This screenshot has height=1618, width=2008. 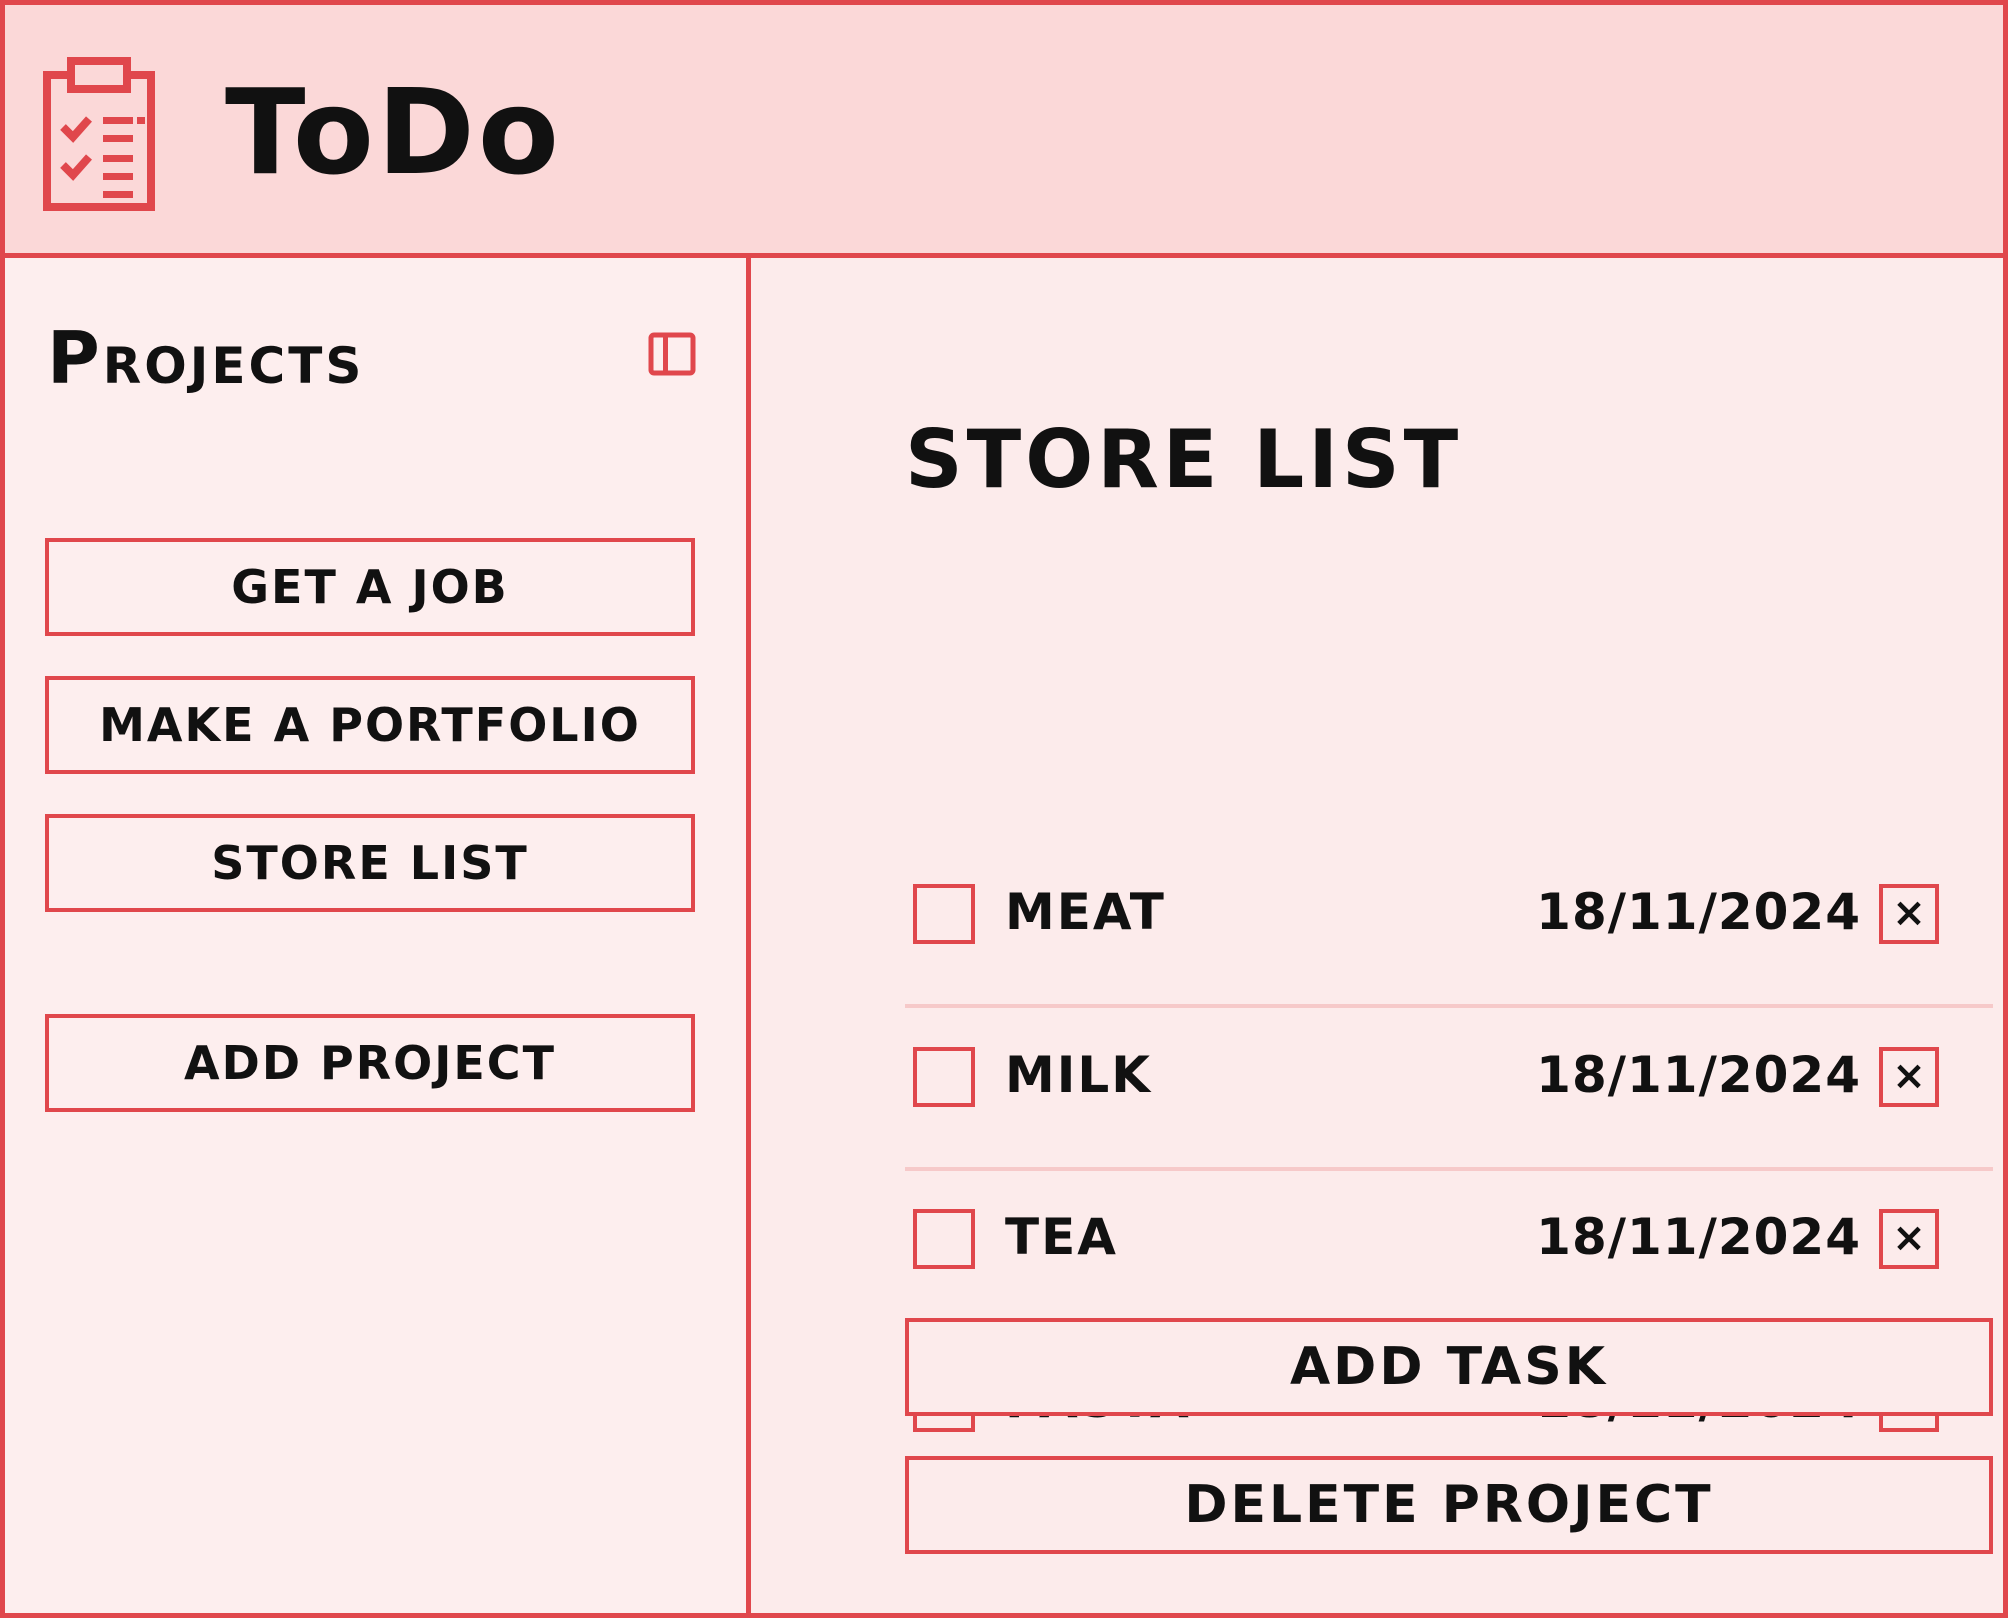 I want to click on delete-project-button: Delete Project, so click(x=1449, y=1505).